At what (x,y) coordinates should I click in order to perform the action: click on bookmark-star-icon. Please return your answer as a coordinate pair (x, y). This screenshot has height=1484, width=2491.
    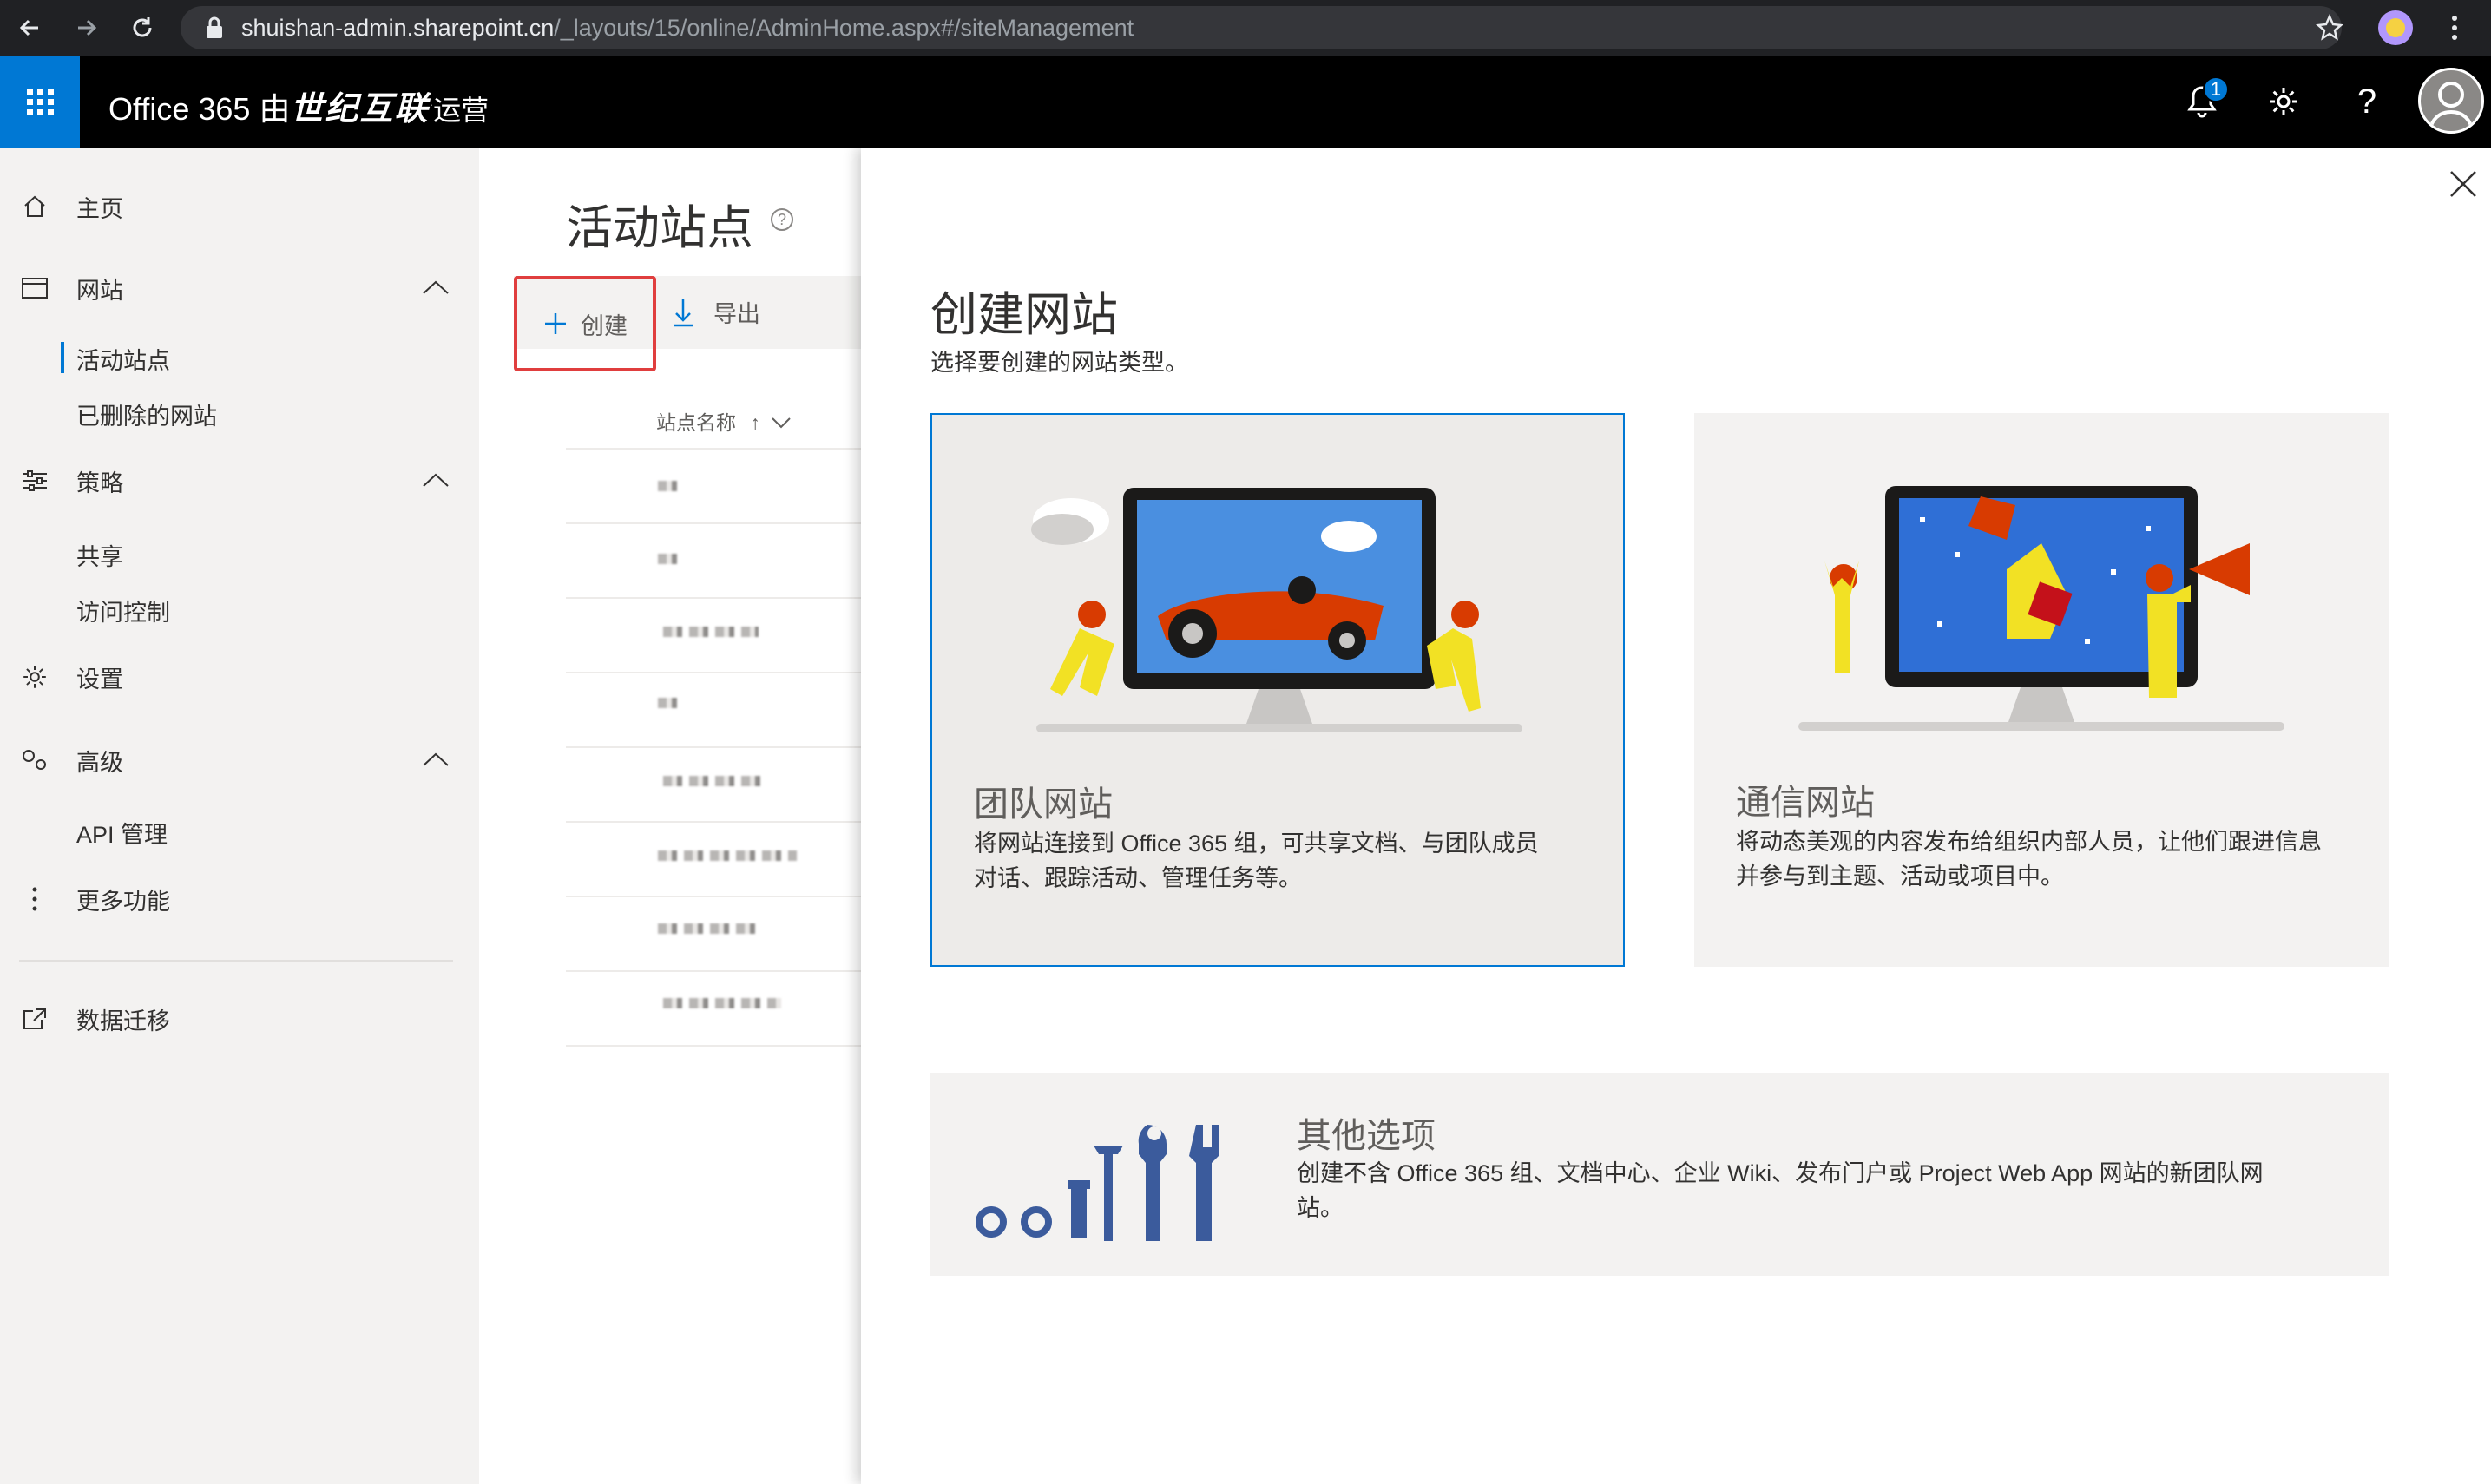
    Looking at the image, I should click on (2329, 27).